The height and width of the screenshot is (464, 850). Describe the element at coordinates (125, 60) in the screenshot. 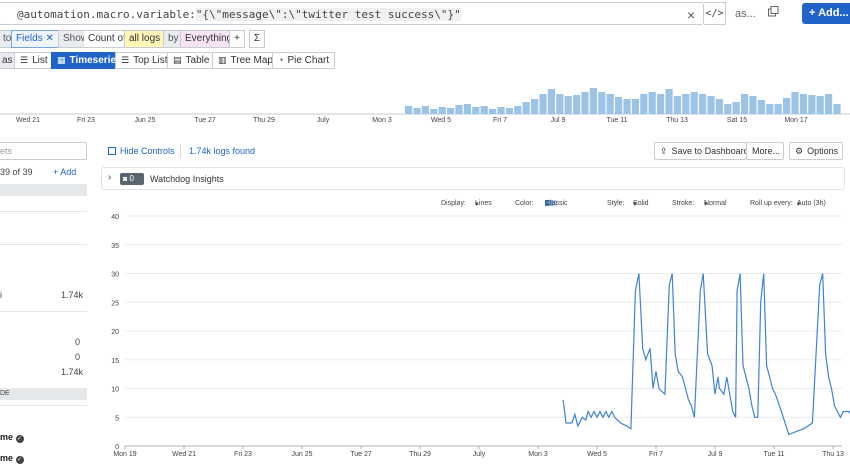

I see `toplist-icon: ☰` at that location.